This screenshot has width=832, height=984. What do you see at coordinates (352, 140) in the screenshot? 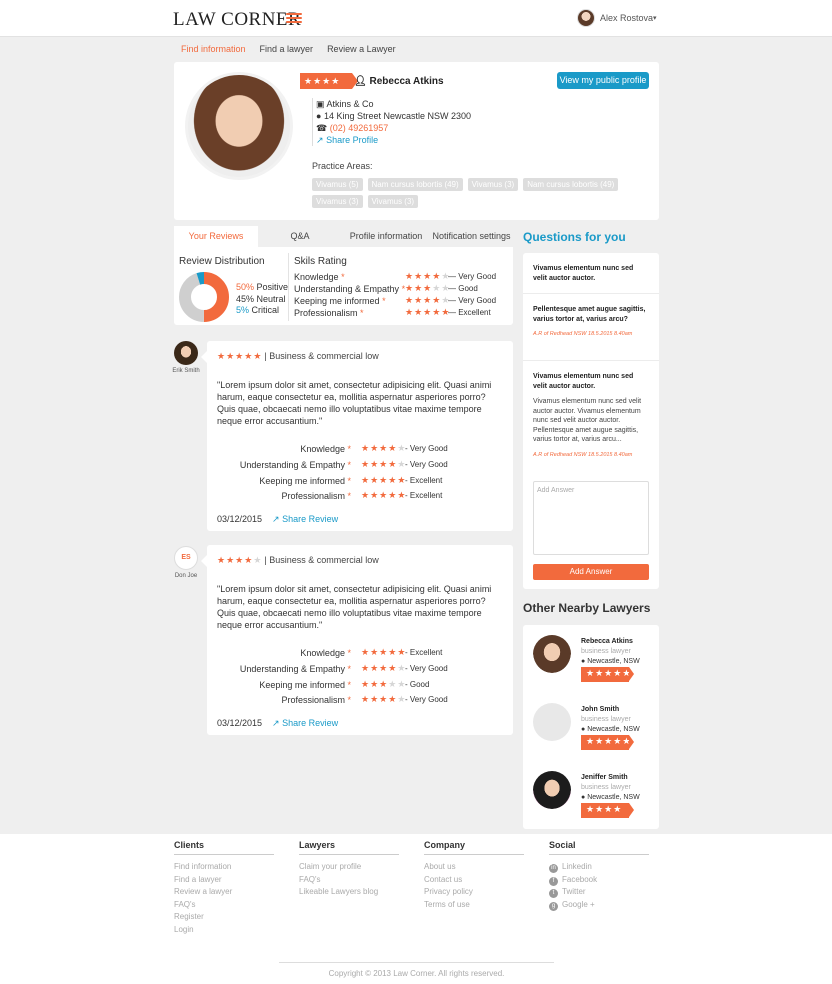
I see `share-profile-link: Share Profile` at bounding box center [352, 140].